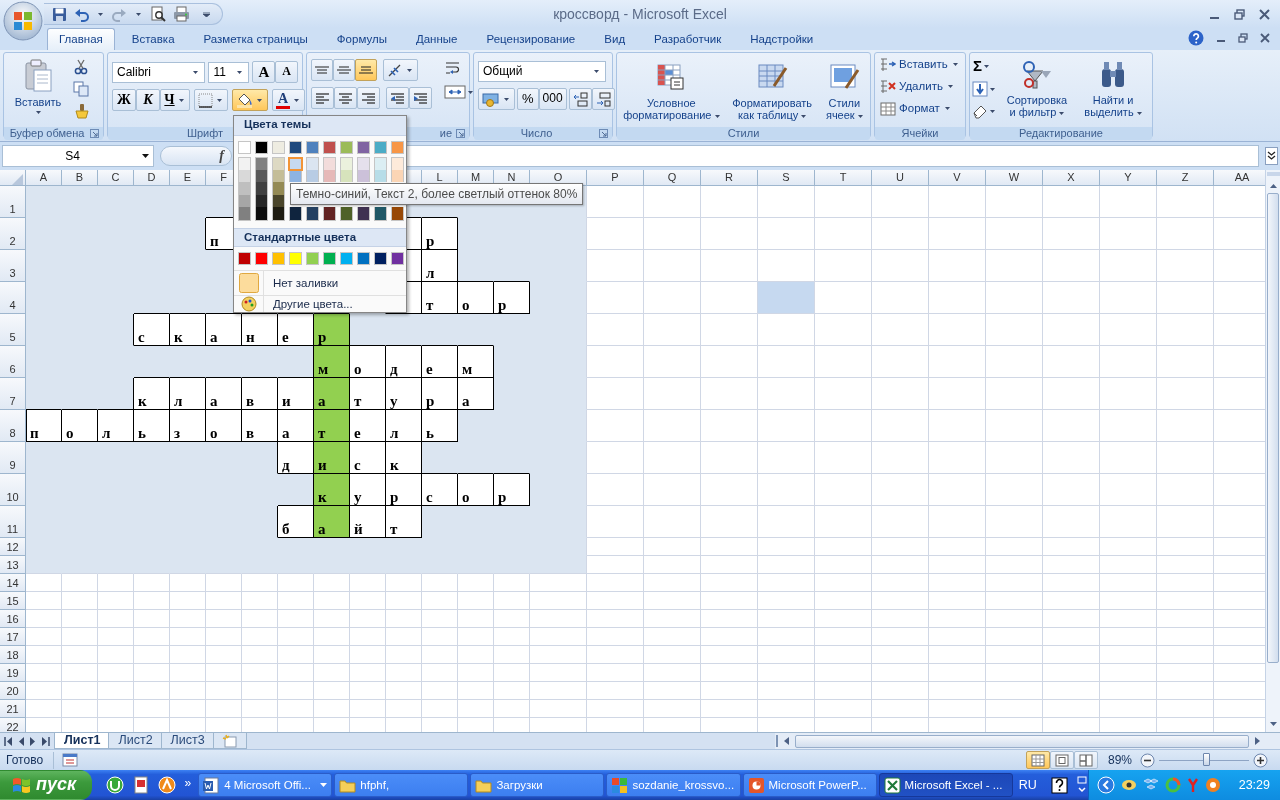  What do you see at coordinates (289, 100) in the screenshot?
I see `font-color-button: A` at bounding box center [289, 100].